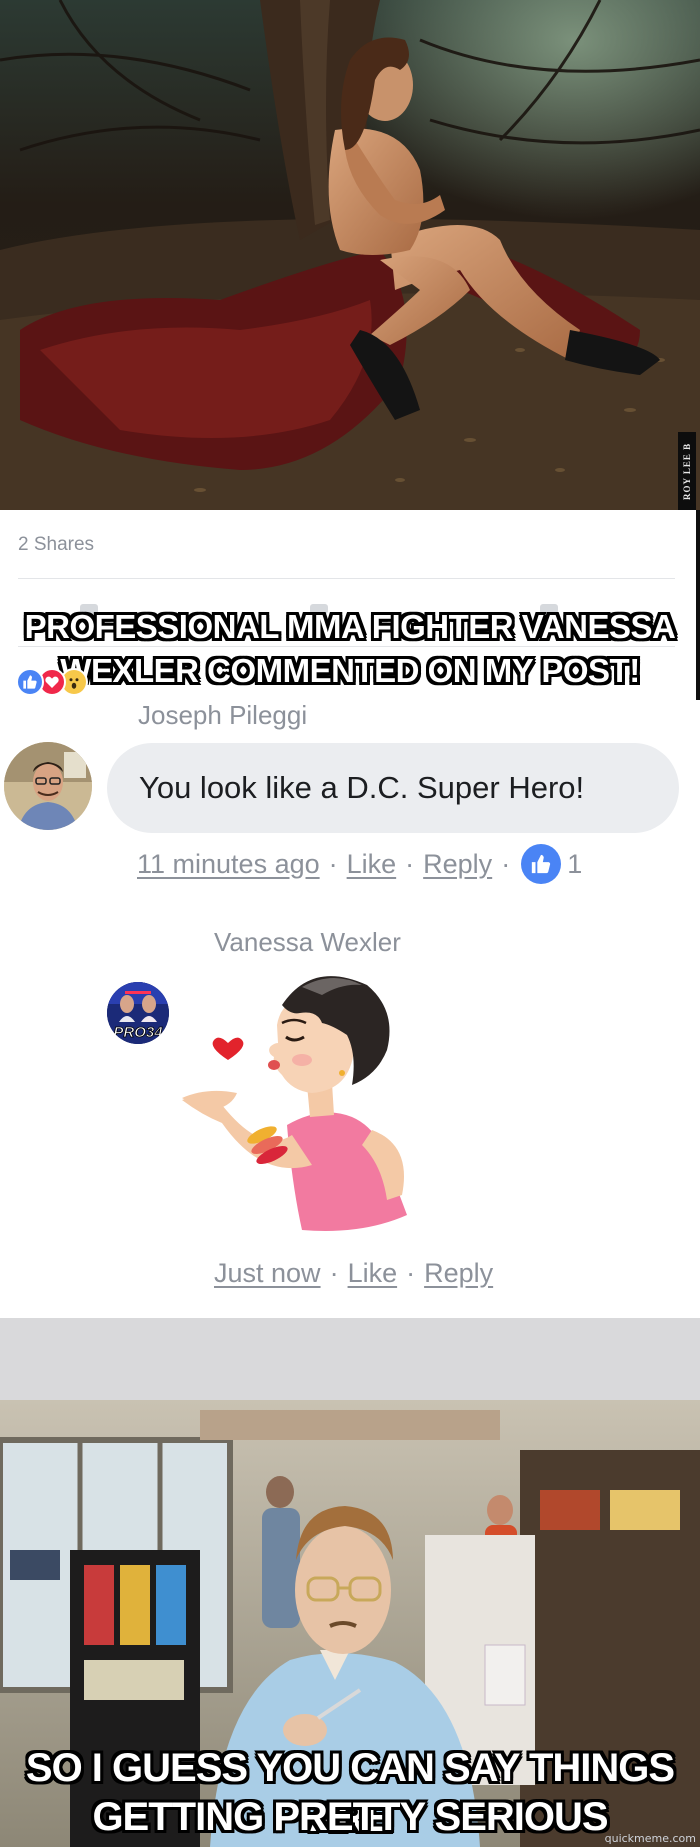 The width and height of the screenshot is (700, 1847). Describe the element at coordinates (650, 1838) in the screenshot. I see `site-watermark: quickmeme.com` at that location.